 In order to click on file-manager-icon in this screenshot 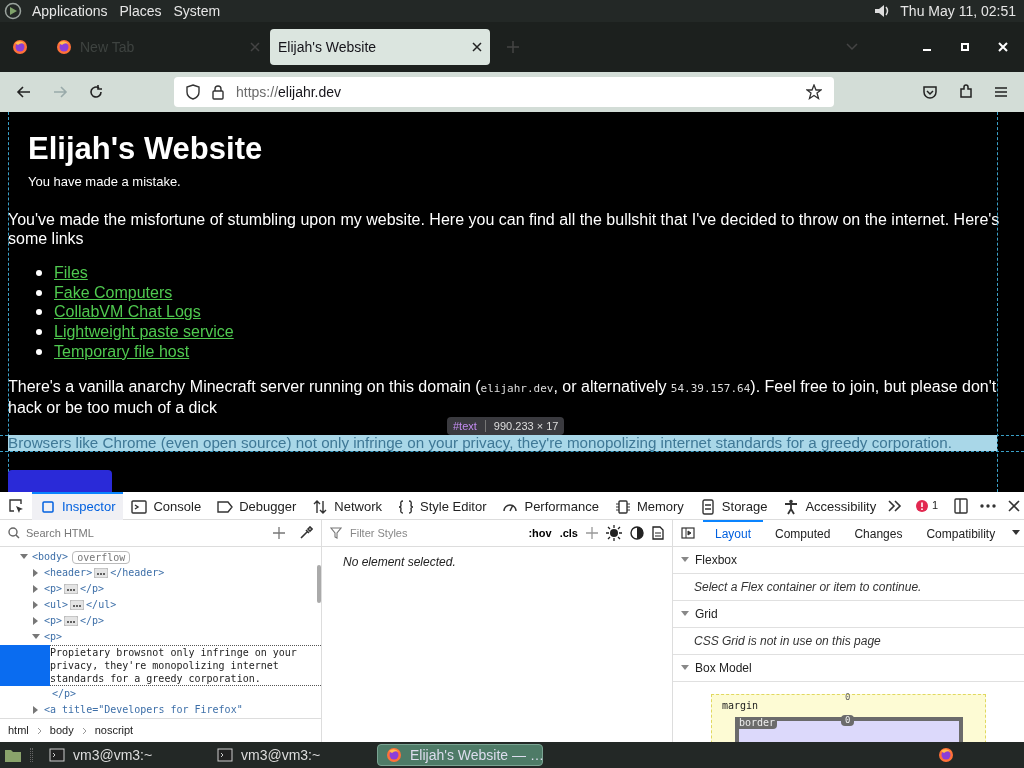, I will do `click(13, 755)`.